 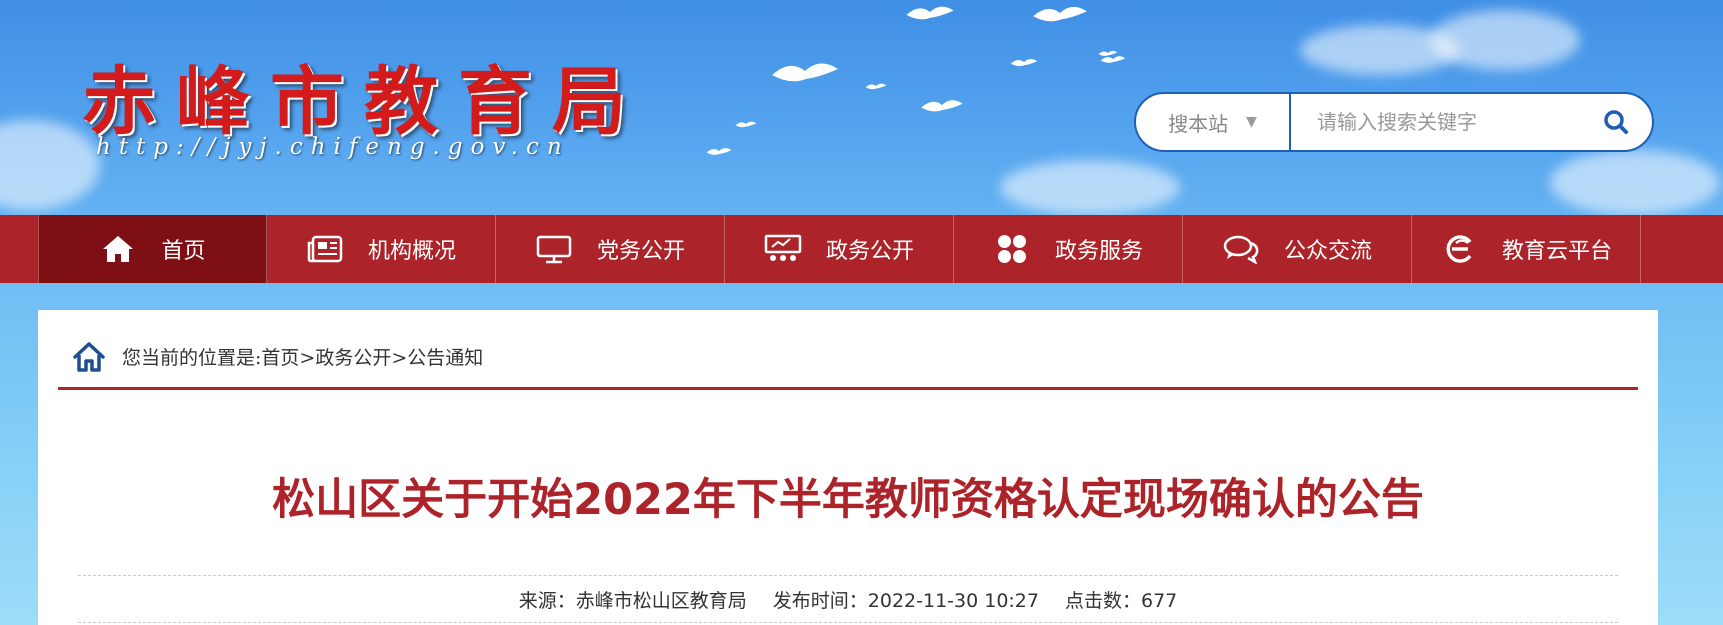 What do you see at coordinates (1251, 122) in the screenshot?
I see `caret-down-icon: ▼` at bounding box center [1251, 122].